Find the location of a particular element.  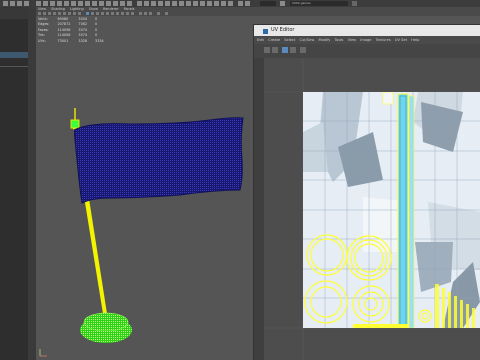

aa-icon is located at coordinates (188, 3).